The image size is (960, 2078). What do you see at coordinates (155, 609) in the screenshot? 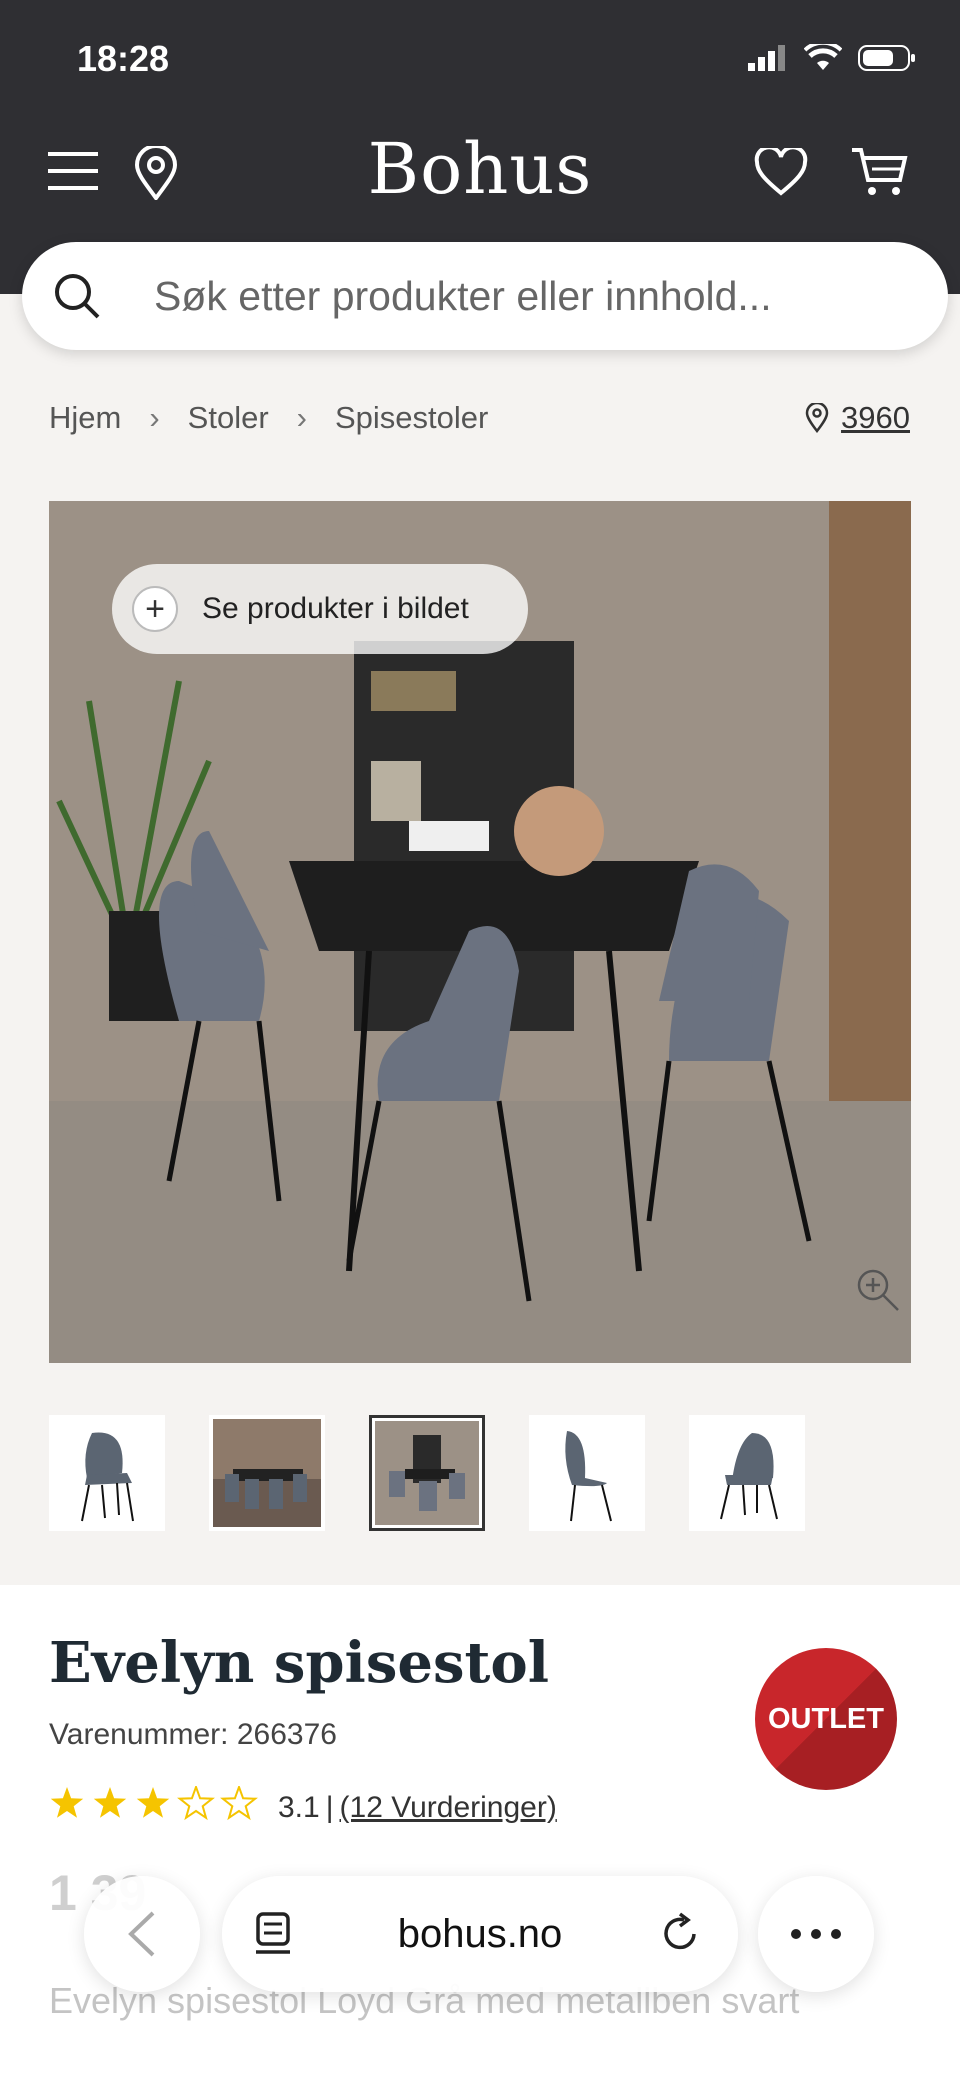
I see `plus-icon: +` at bounding box center [155, 609].